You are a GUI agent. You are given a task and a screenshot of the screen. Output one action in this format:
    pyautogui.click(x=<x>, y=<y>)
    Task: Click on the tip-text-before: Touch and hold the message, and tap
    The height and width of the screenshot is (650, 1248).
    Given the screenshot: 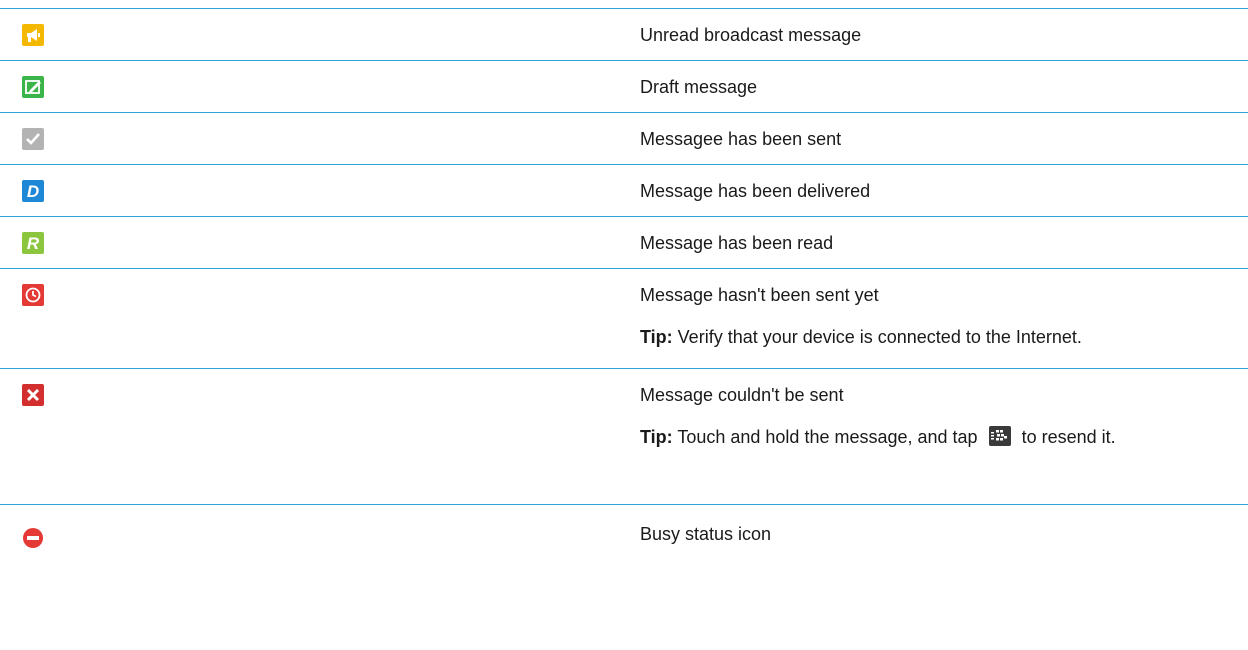 What is the action you would take?
    pyautogui.click(x=827, y=437)
    